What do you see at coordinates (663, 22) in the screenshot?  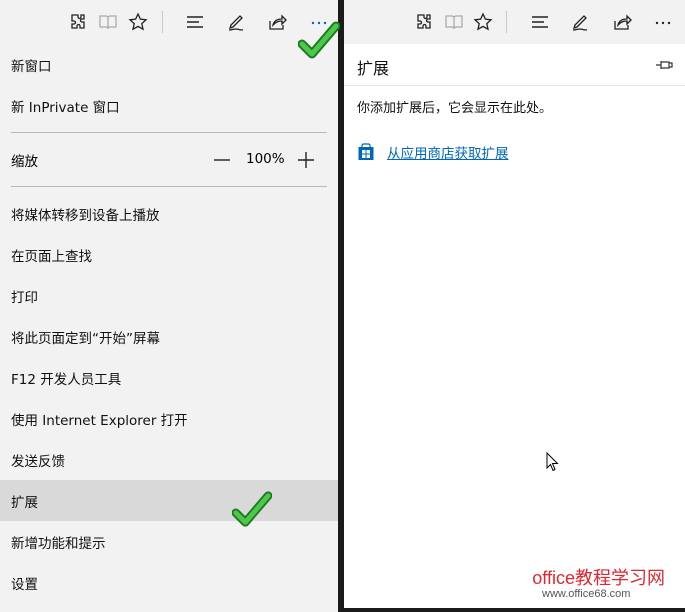 I see `more-icon` at bounding box center [663, 22].